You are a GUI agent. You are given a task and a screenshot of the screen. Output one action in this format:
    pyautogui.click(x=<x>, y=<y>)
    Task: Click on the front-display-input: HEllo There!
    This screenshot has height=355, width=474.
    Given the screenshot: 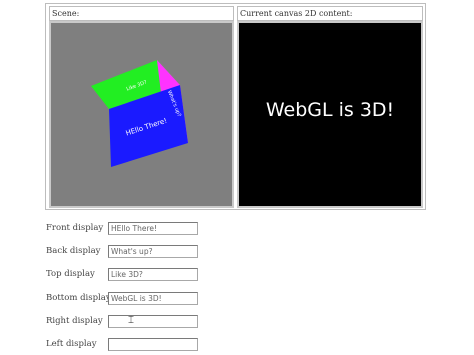 What is the action you would take?
    pyautogui.click(x=153, y=228)
    